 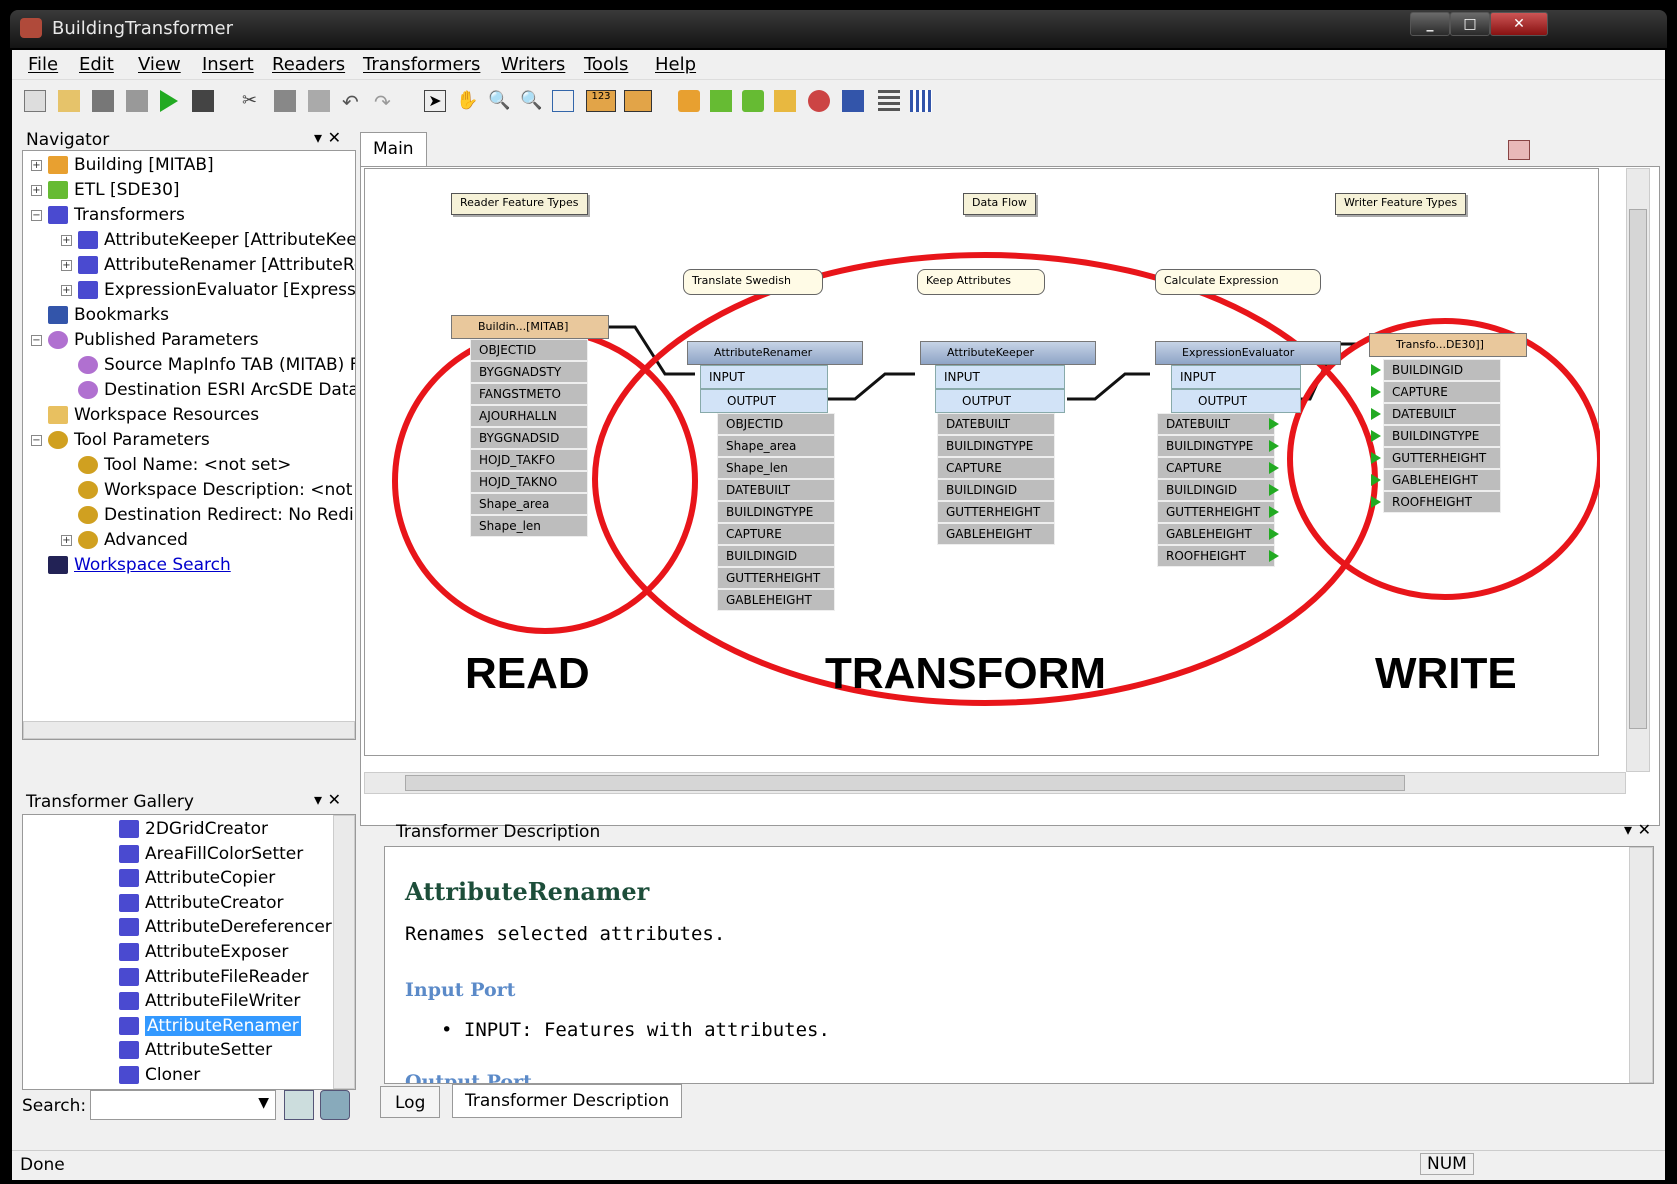 What do you see at coordinates (153, 415) in the screenshot?
I see `tree-item-workspace-resources: Workspace Resources` at bounding box center [153, 415].